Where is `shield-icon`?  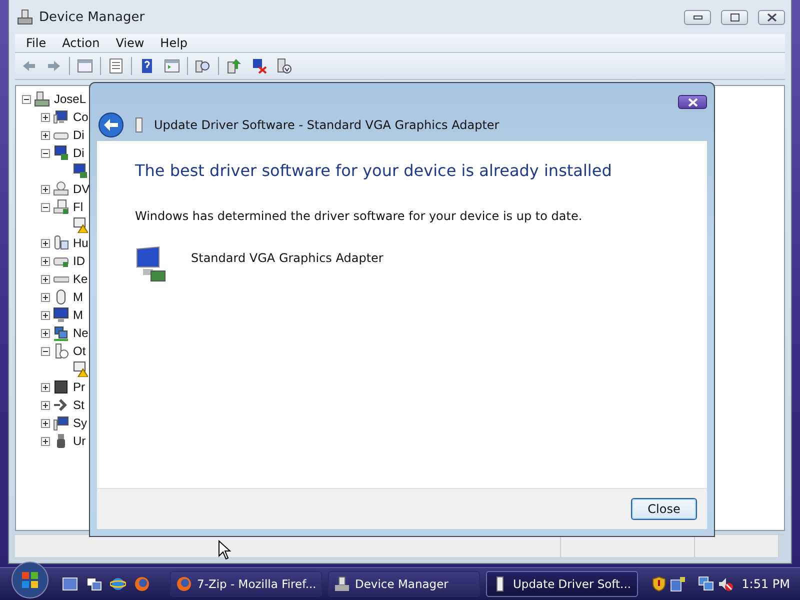 shield-icon is located at coordinates (659, 584).